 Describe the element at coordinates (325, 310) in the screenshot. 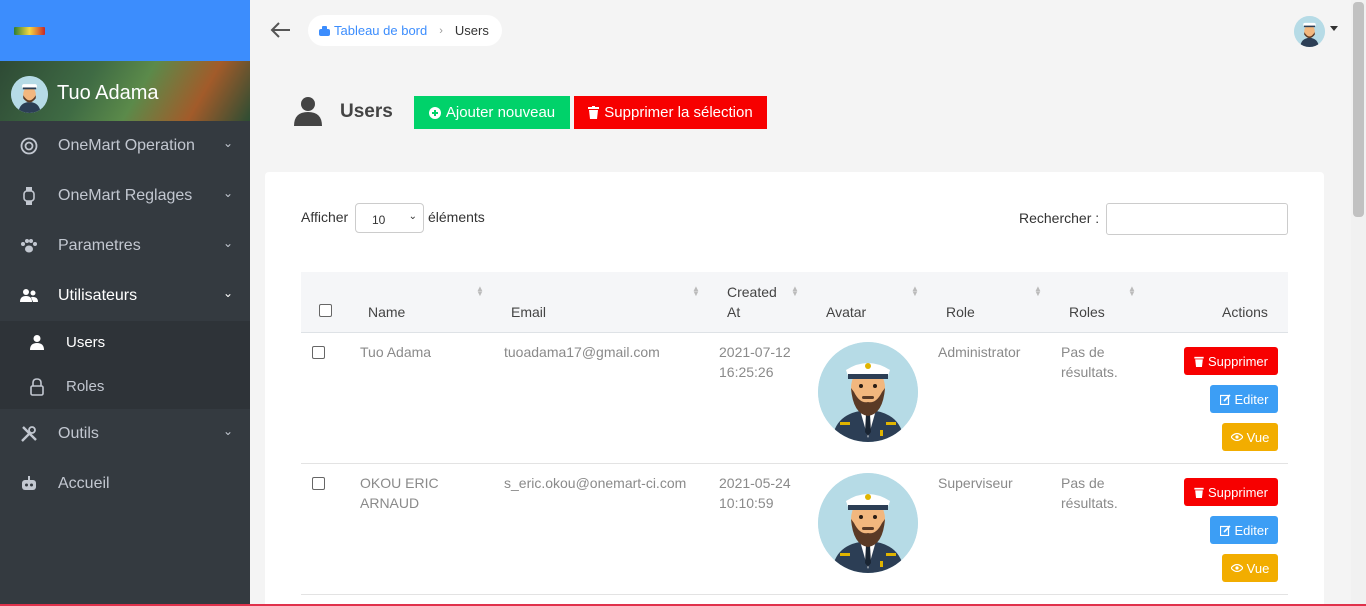

I see `select-all-checkbox` at that location.